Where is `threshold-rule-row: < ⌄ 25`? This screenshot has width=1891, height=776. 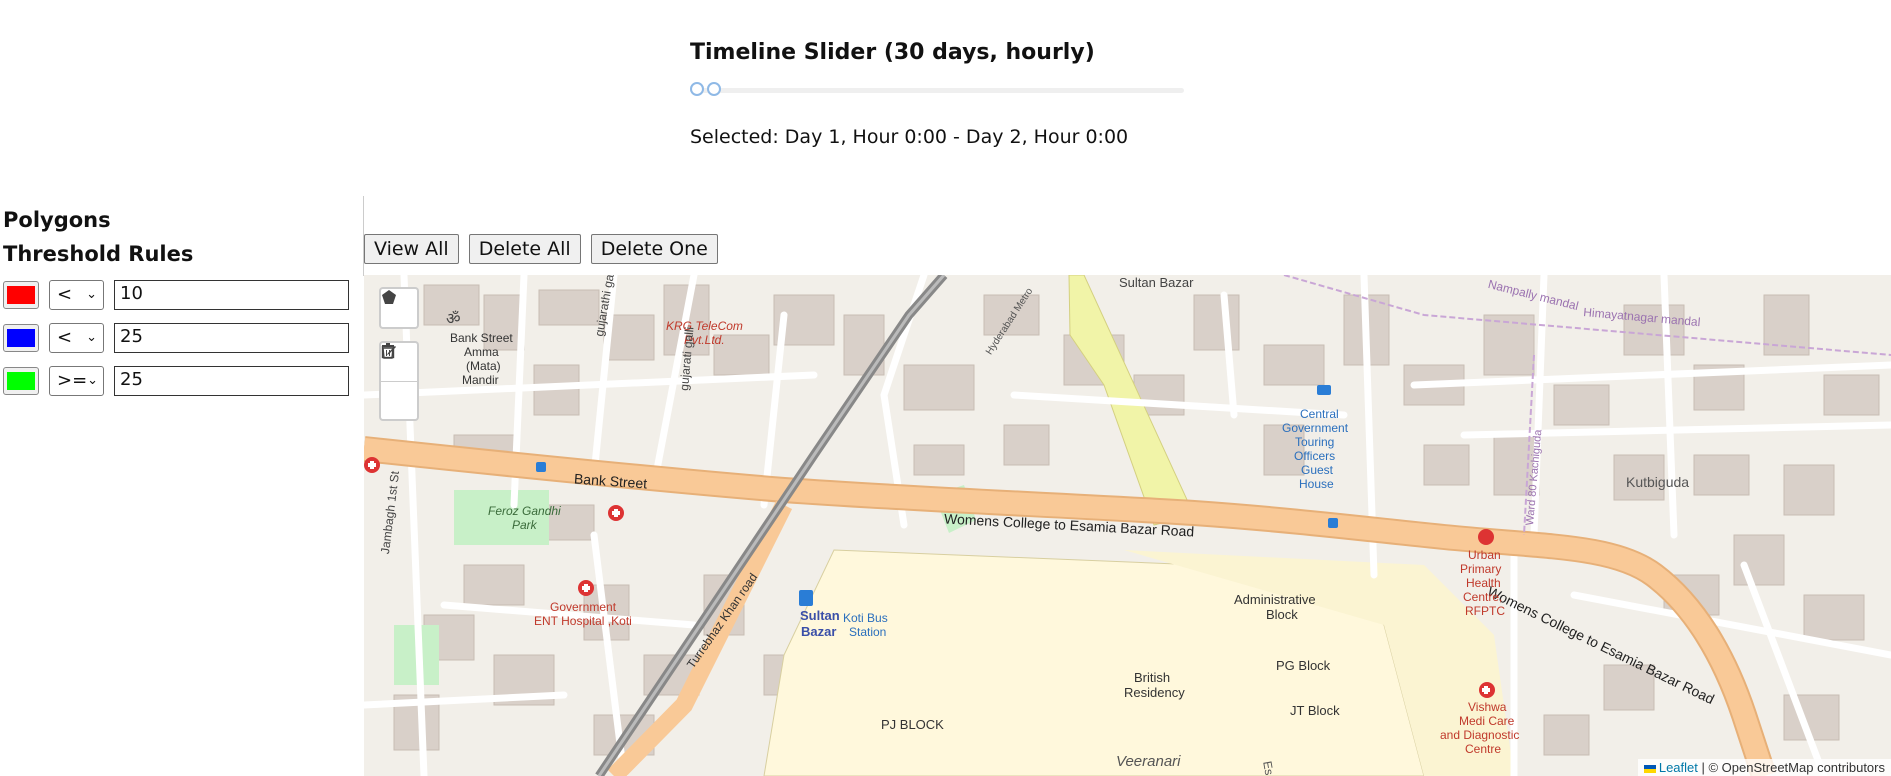 threshold-rule-row: < ⌄ 25 is located at coordinates (181, 337).